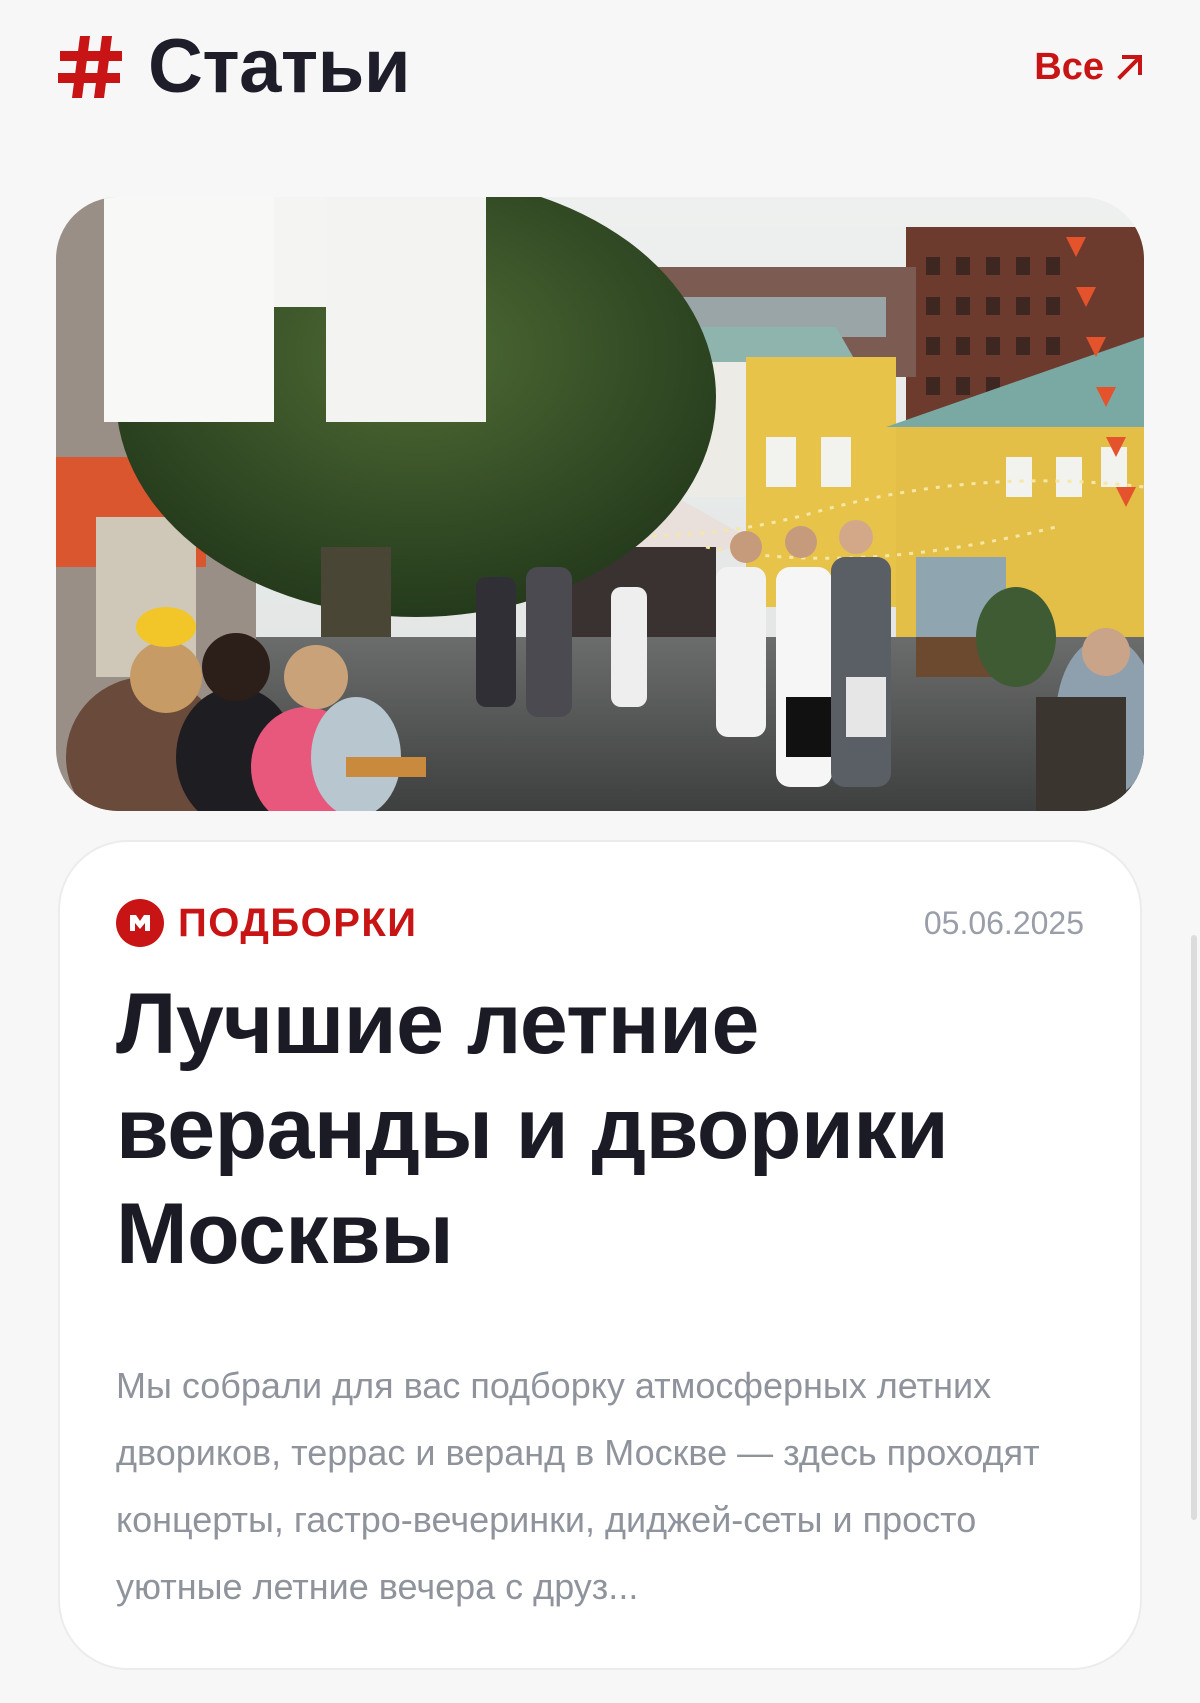  Describe the element at coordinates (1129, 67) in the screenshot. I see `arrow-up-right-icon` at that location.